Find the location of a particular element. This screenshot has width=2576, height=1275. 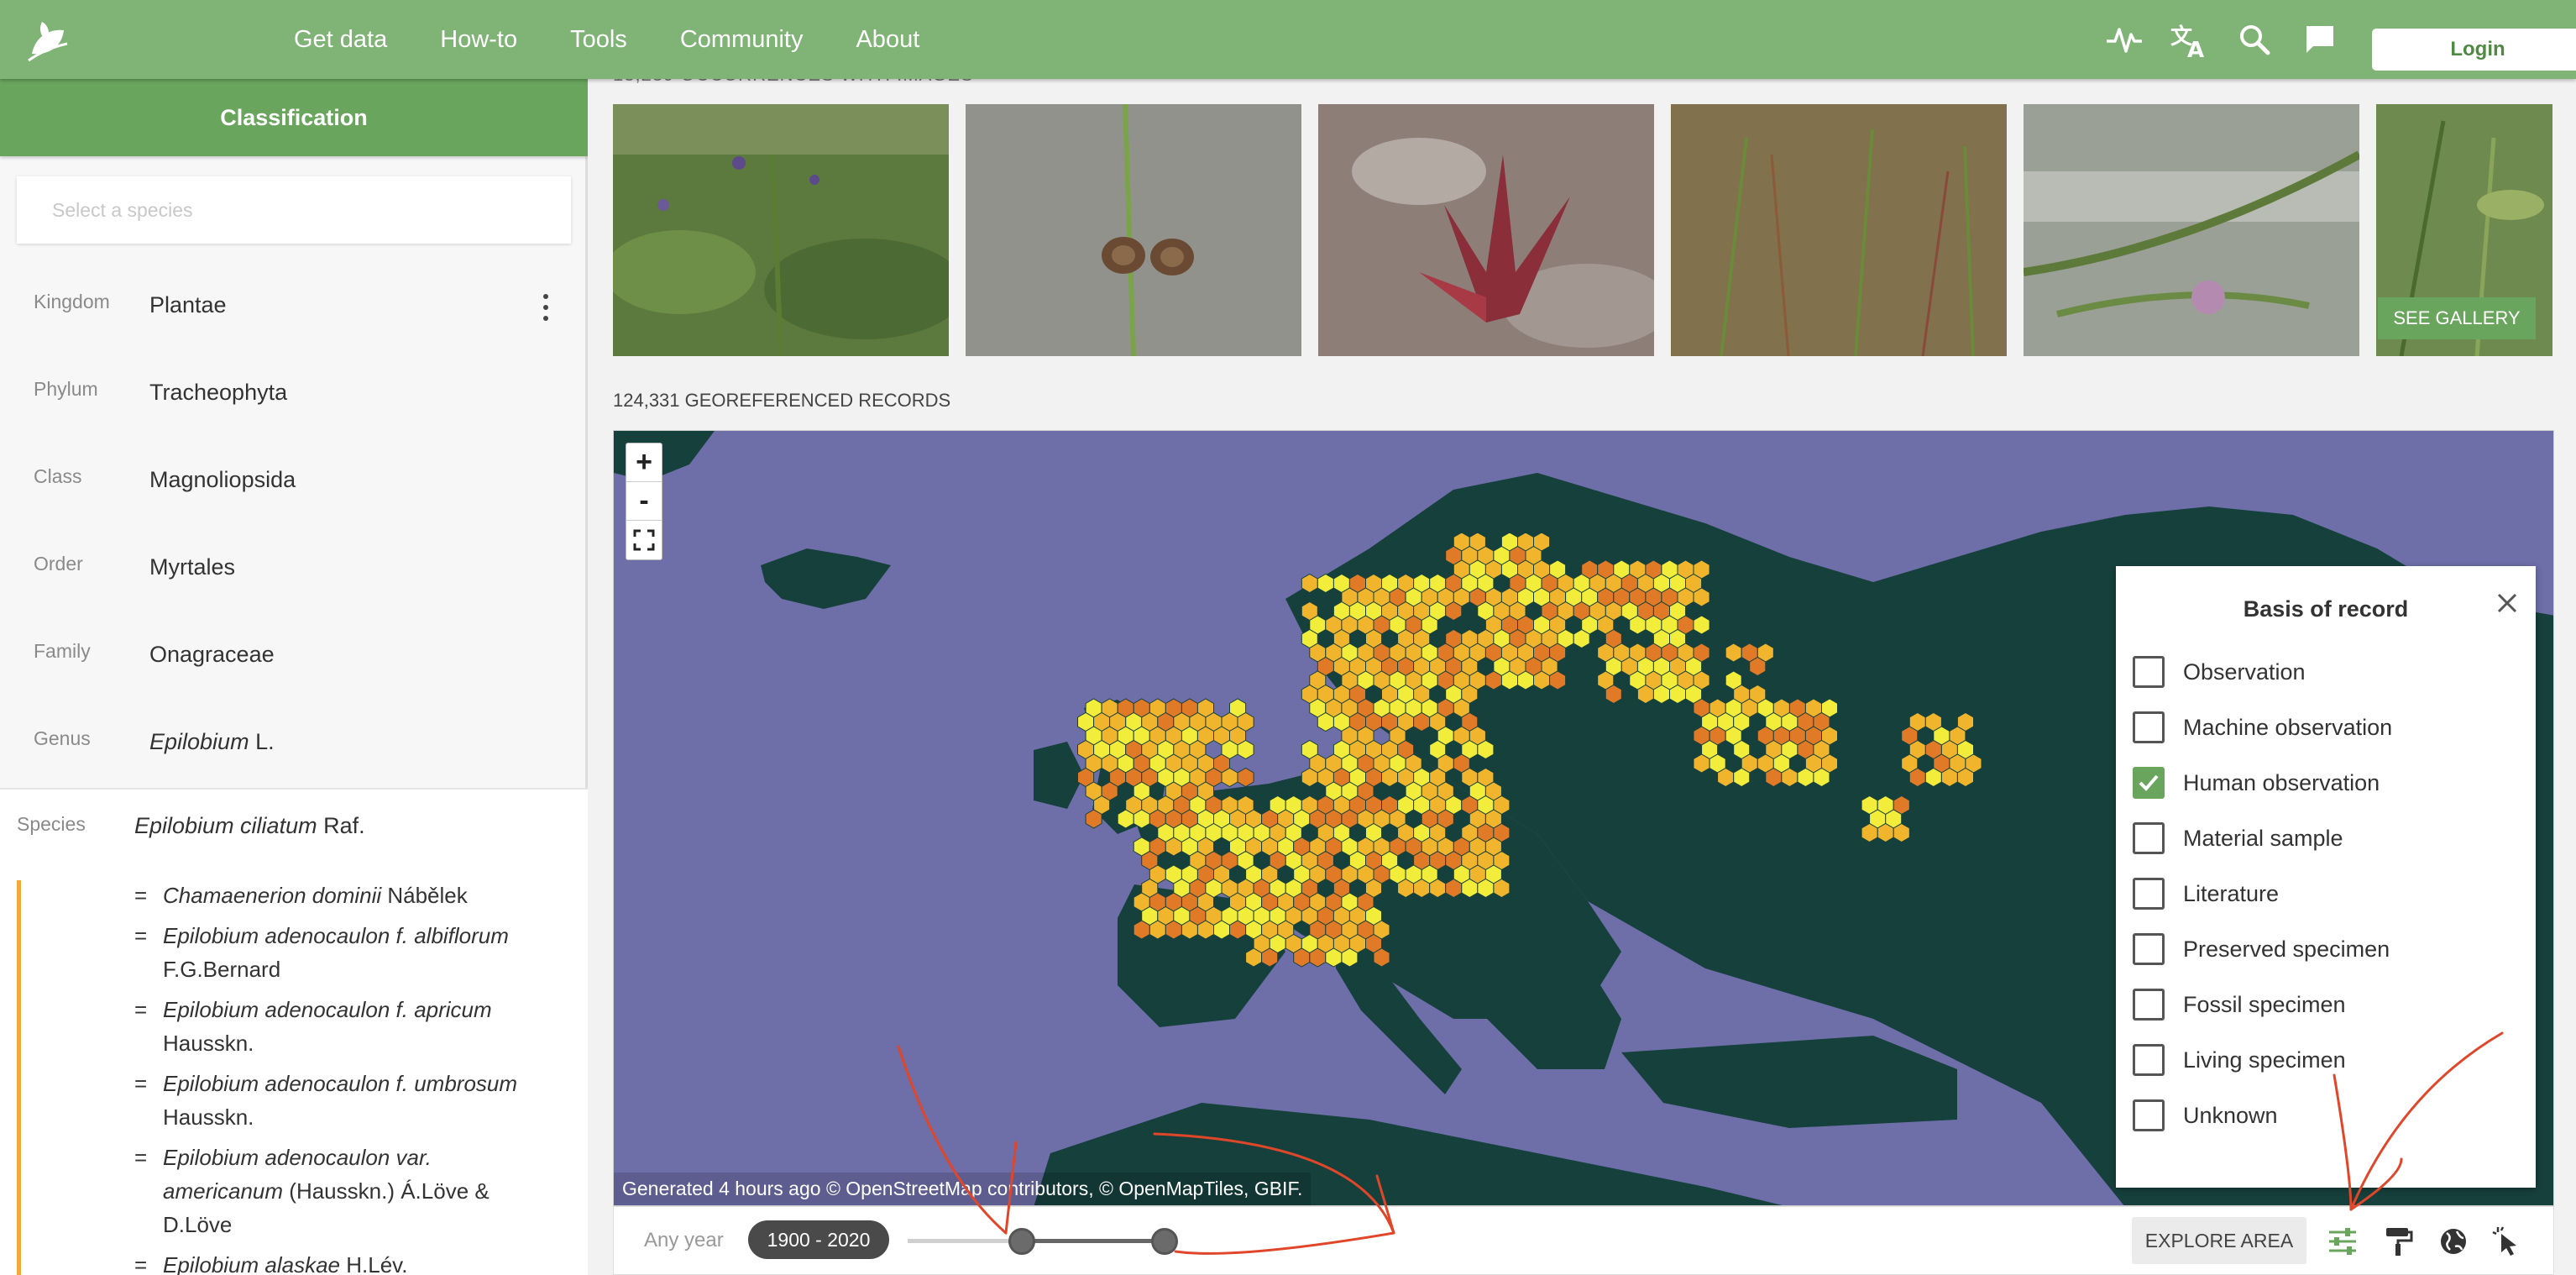

globe-icon is located at coordinates (2453, 1241).